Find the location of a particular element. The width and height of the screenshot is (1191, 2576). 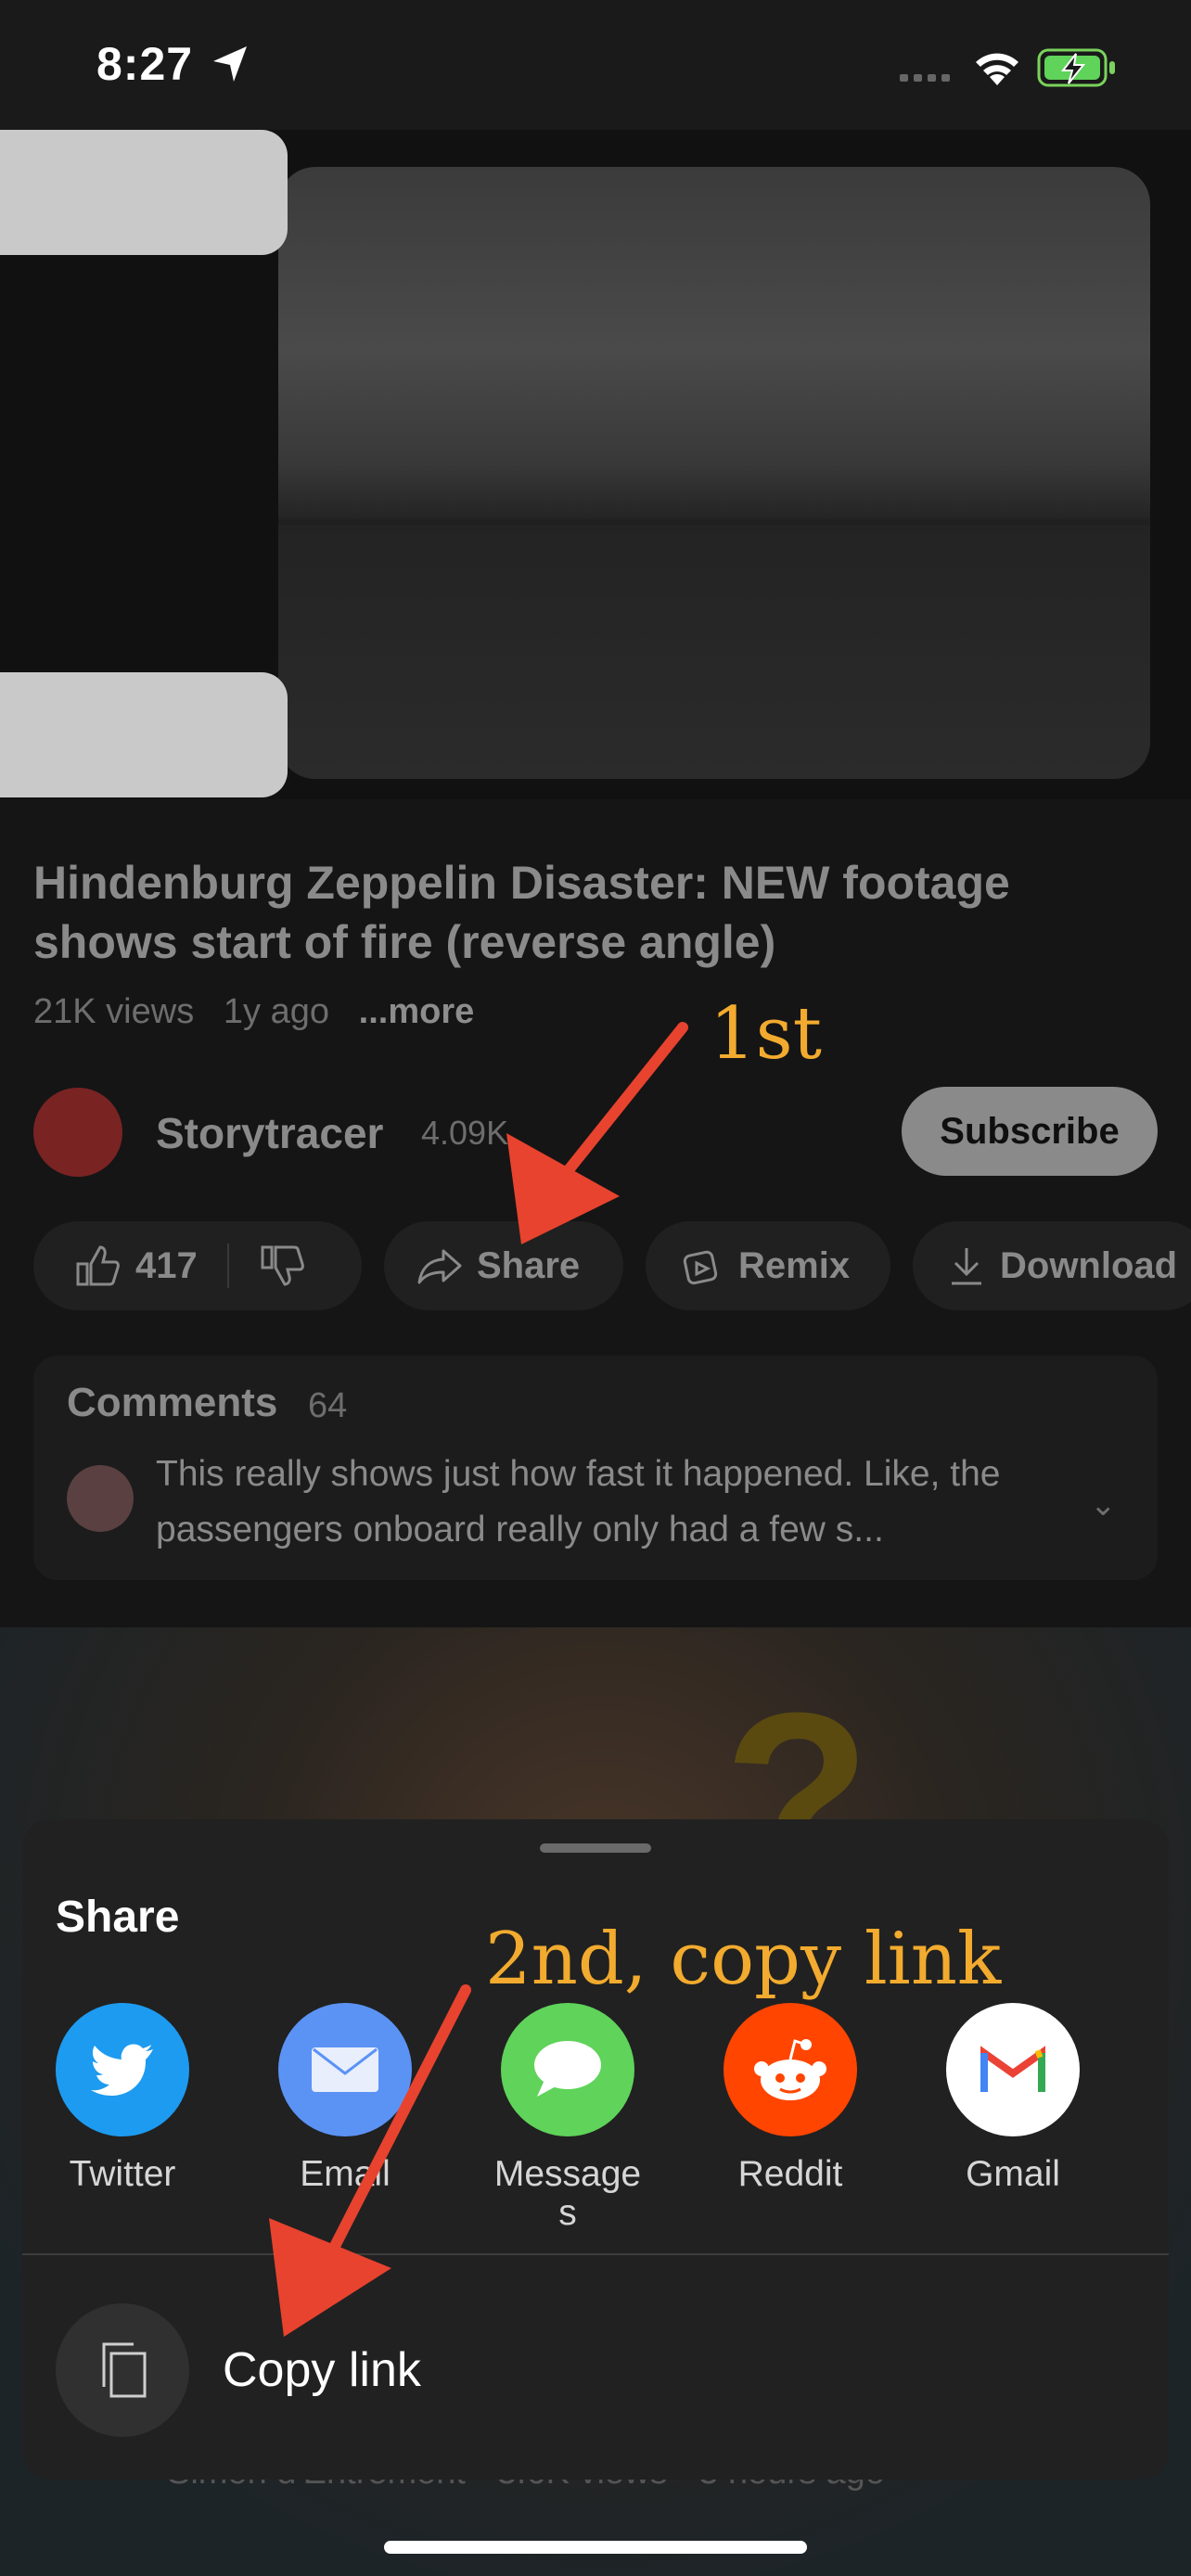

chevron-down-icon: ⌄ is located at coordinates (1103, 1505).